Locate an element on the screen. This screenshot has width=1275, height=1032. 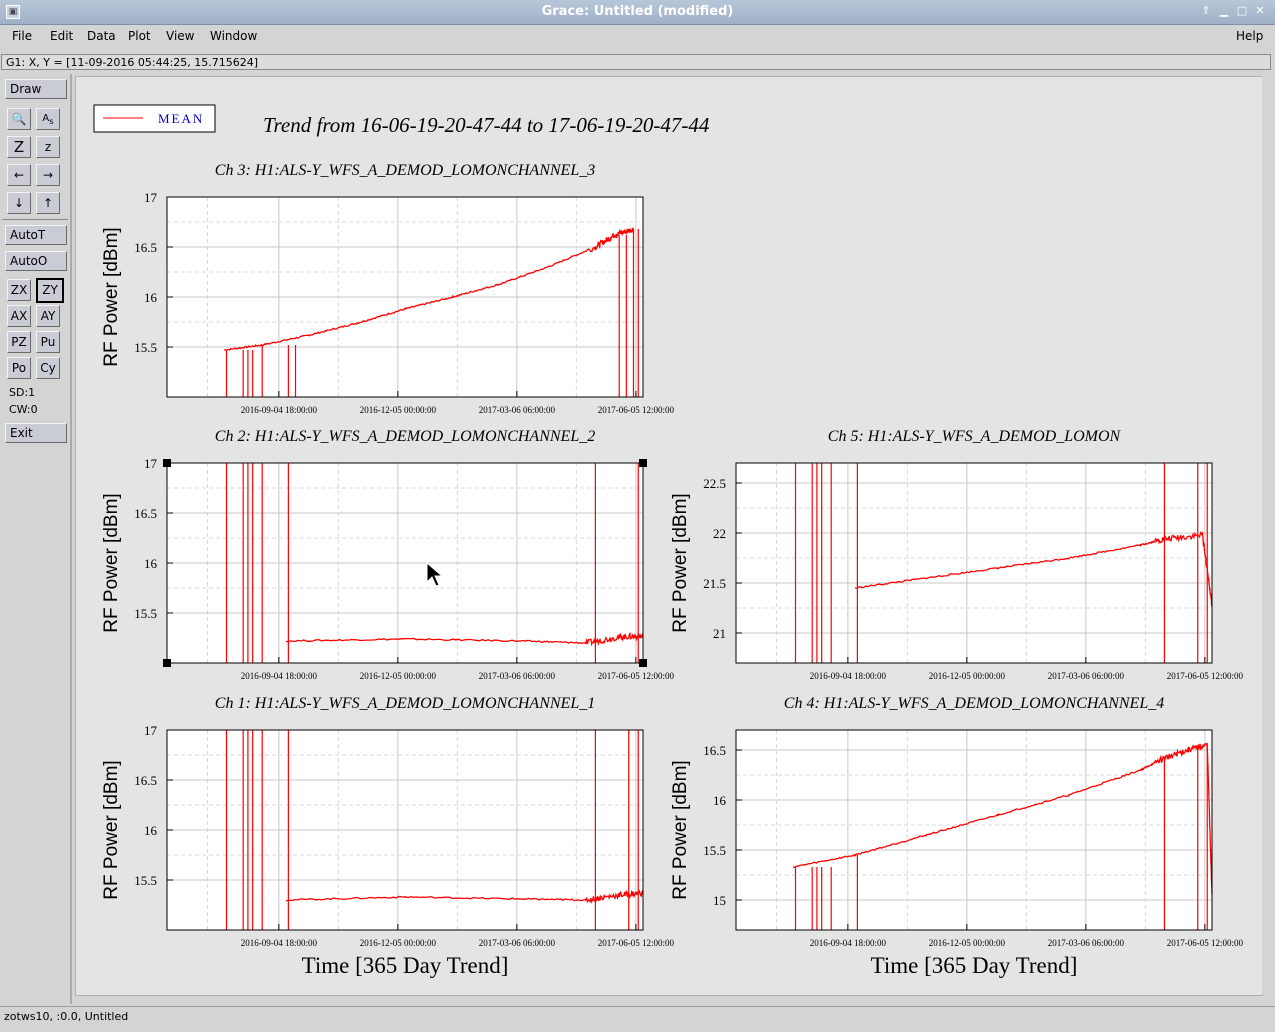
maximize-icon: □ is located at coordinates (1242, 11).